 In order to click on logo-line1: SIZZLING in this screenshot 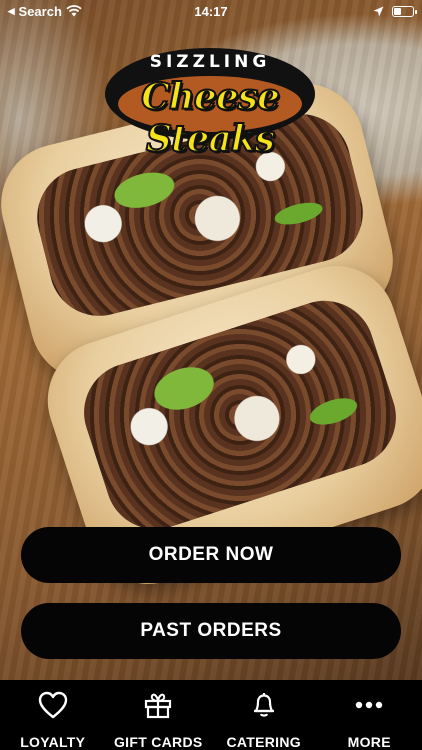, I will do `click(210, 62)`.